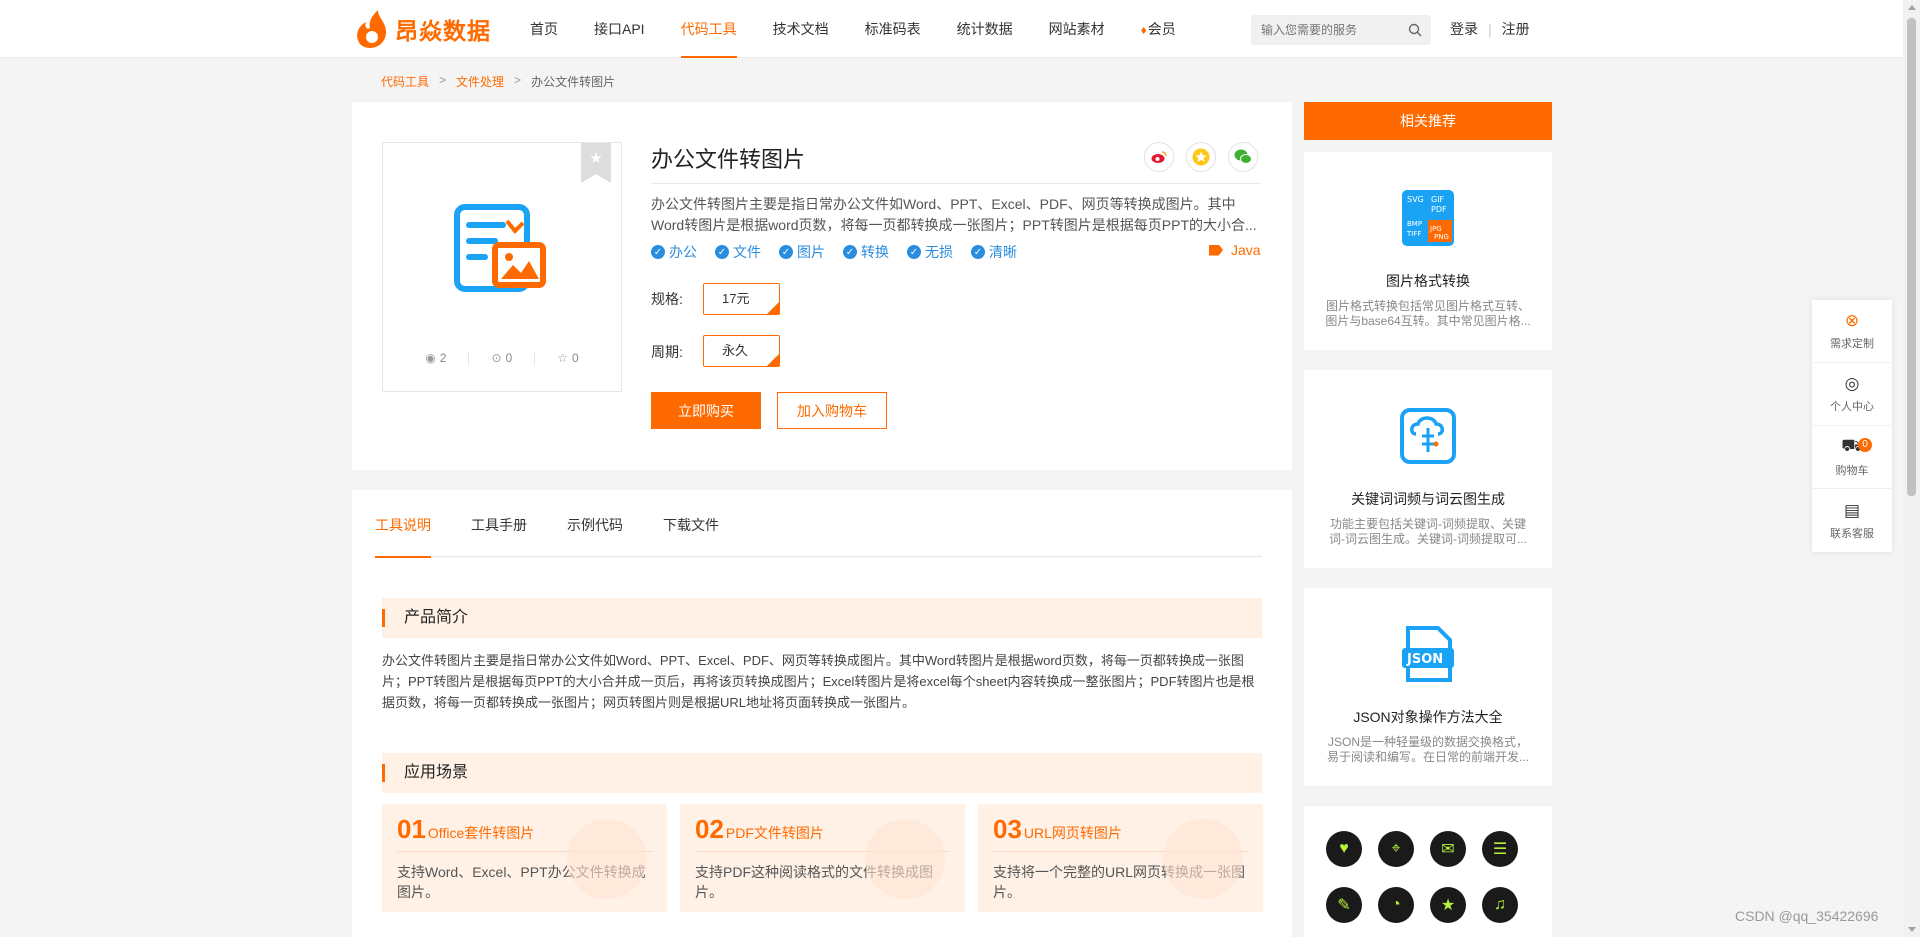 The height and width of the screenshot is (937, 1920). I want to click on customer-service-button: ▤ 联系客服, so click(1852, 520).